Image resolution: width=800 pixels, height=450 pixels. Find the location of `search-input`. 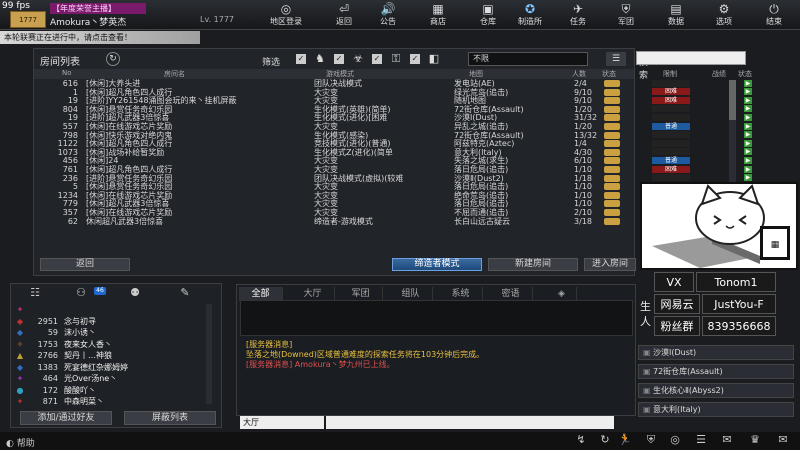

search-input is located at coordinates (691, 58).